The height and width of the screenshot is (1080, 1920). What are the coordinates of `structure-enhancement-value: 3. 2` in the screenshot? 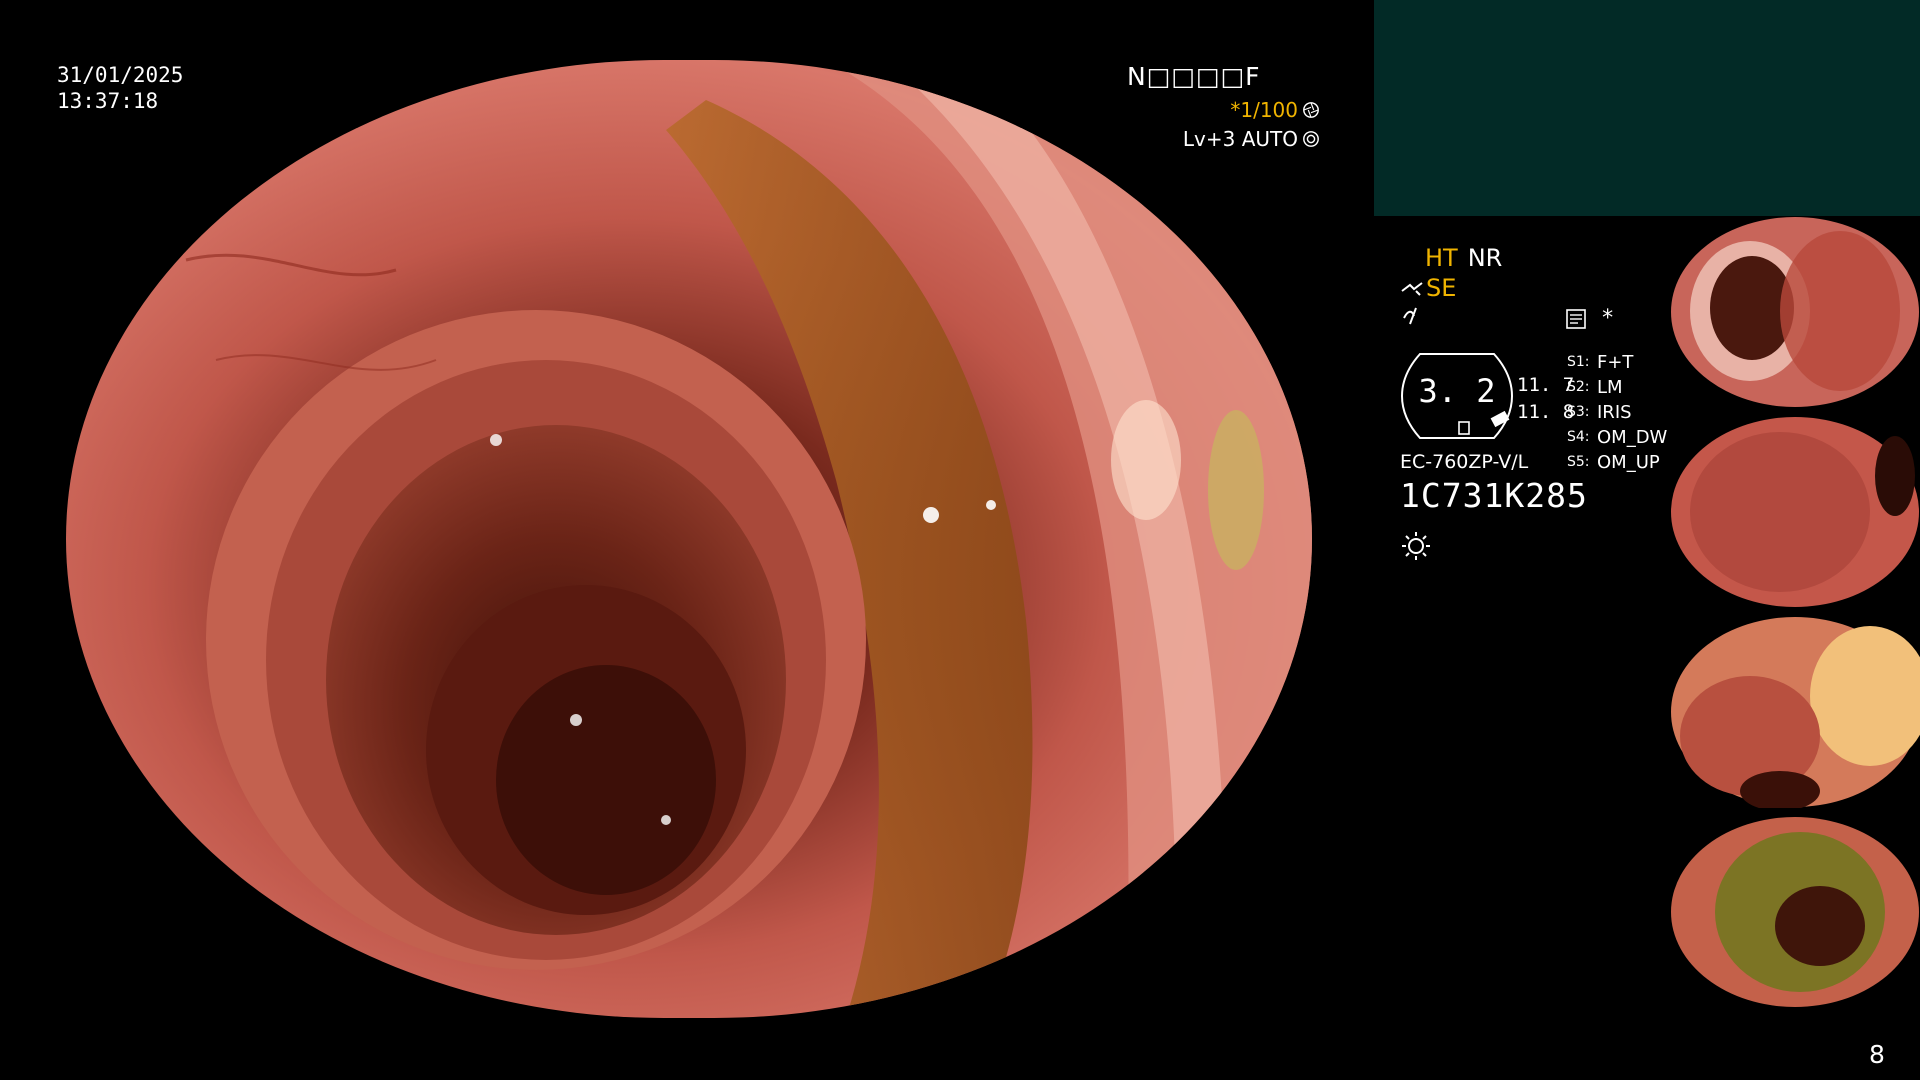 It's located at (1457, 391).